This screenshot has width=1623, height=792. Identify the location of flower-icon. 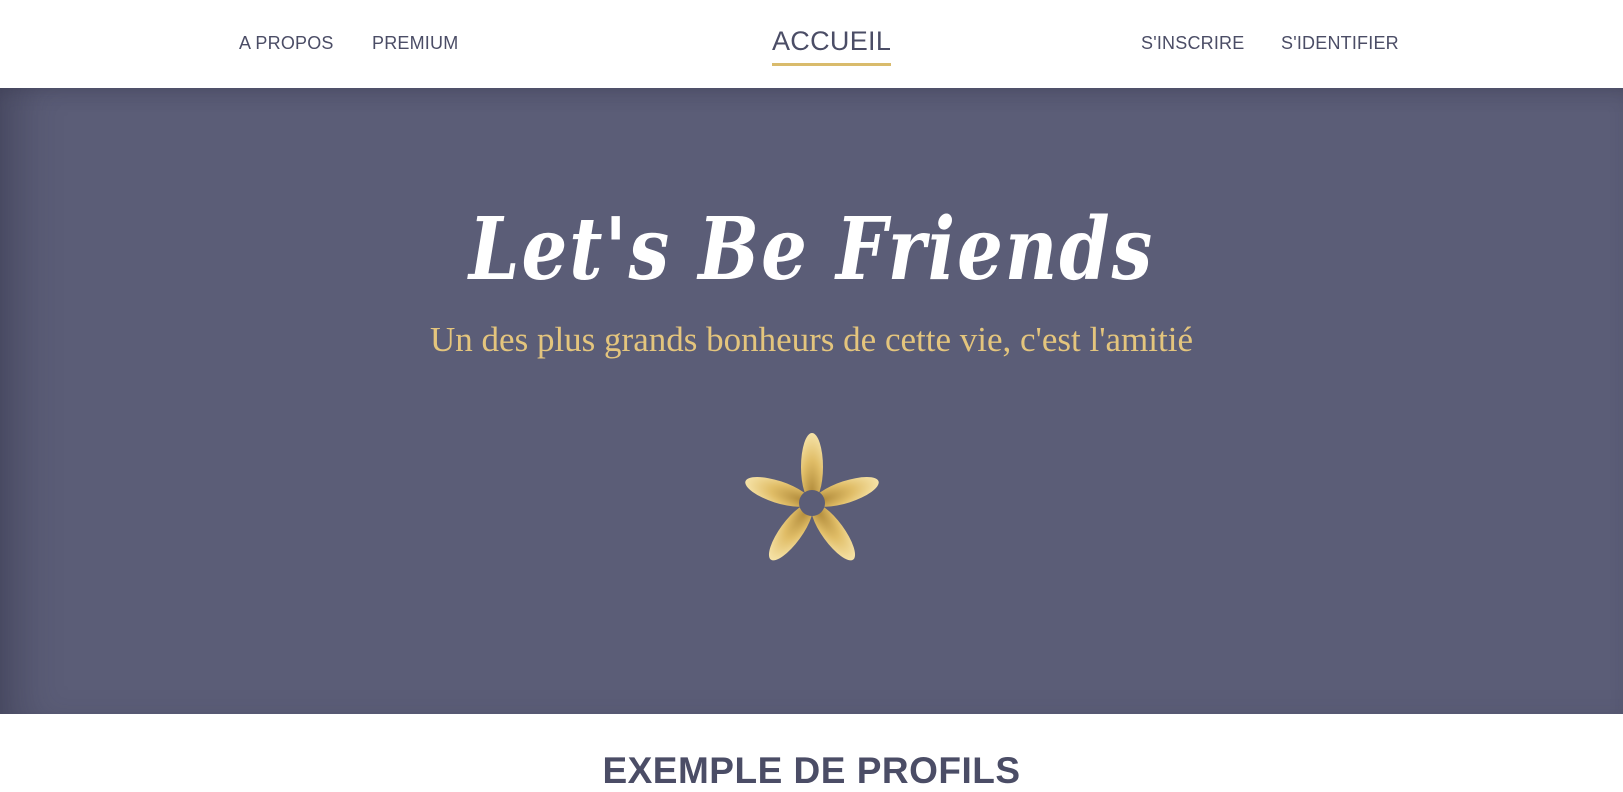
(812, 497).